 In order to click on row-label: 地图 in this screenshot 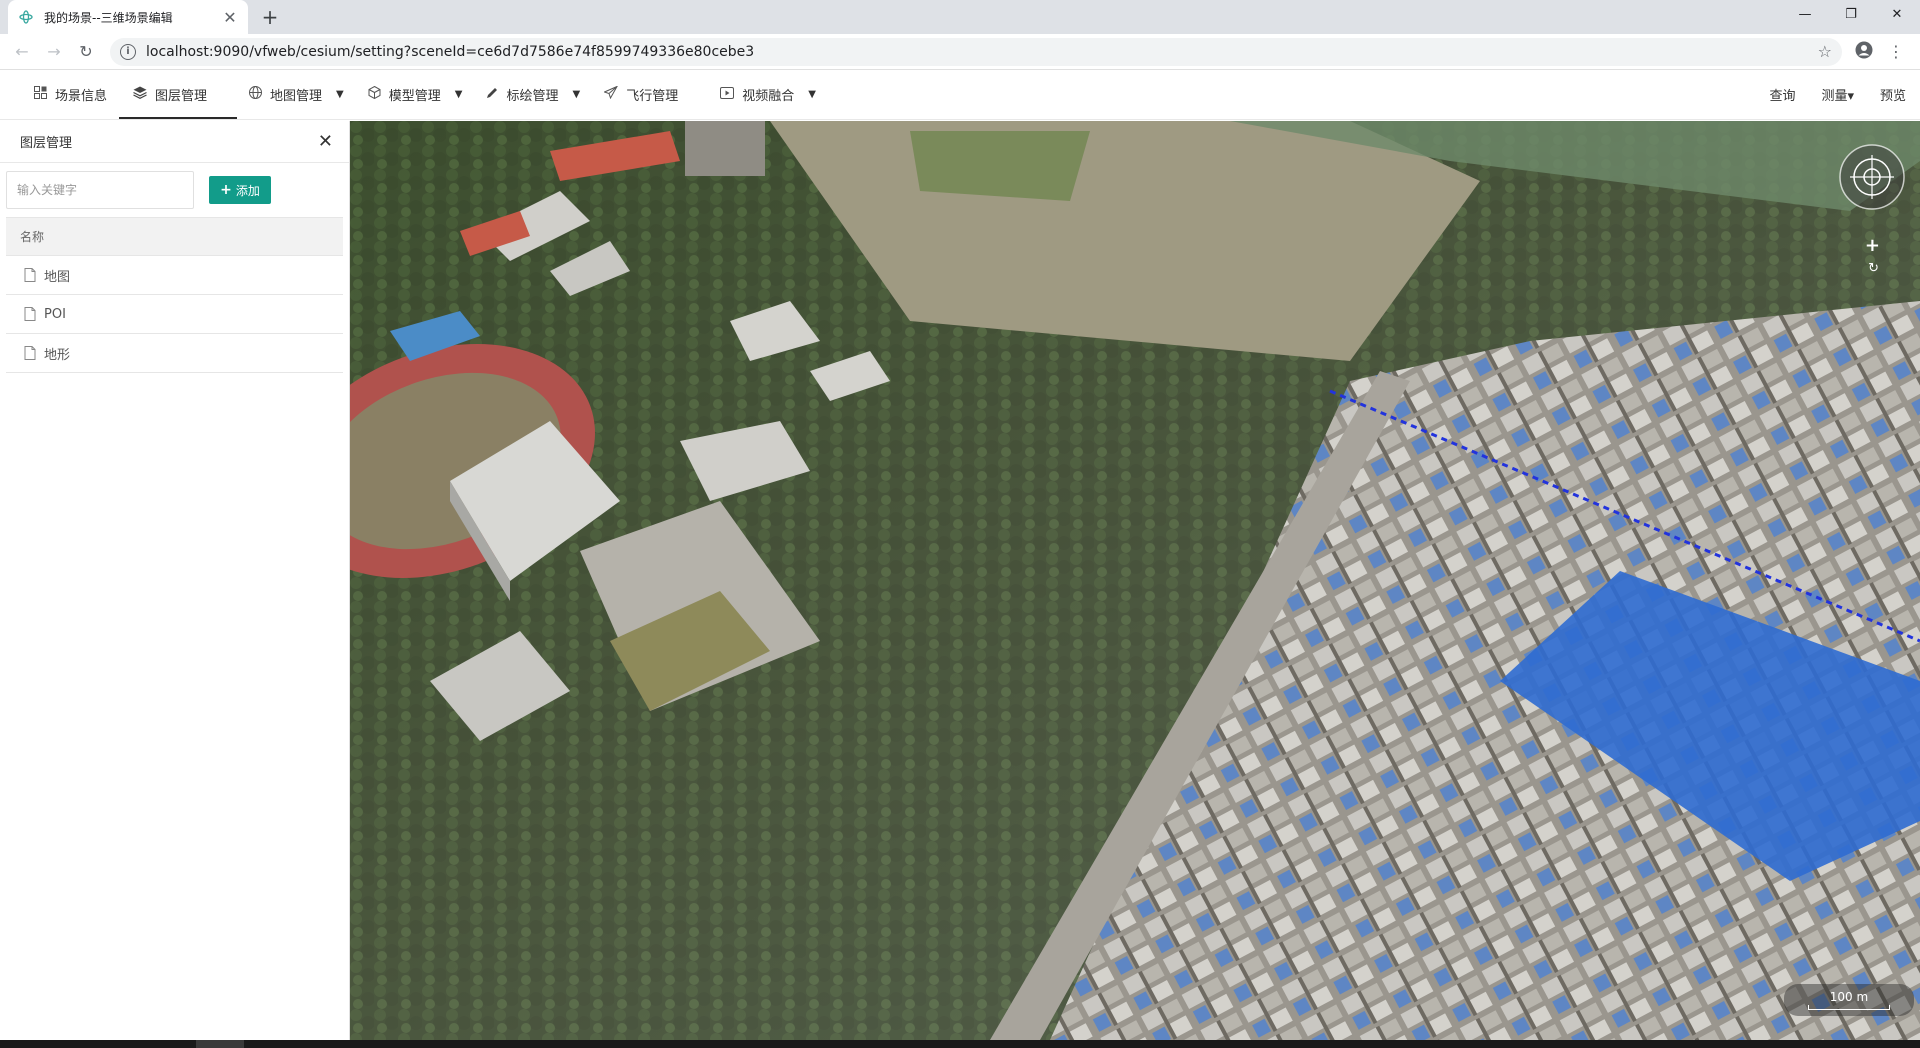, I will do `click(57, 277)`.